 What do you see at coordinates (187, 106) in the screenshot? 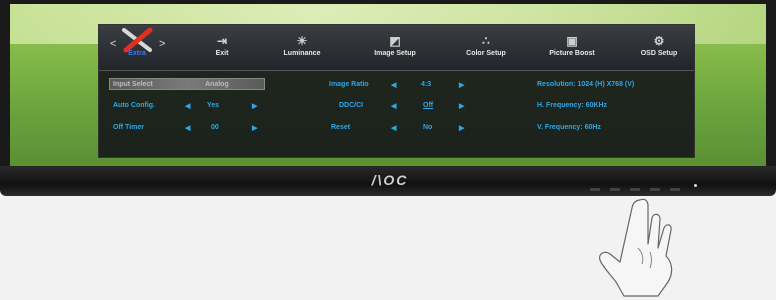
I see `auto-config-arrow-left: ◀` at bounding box center [187, 106].